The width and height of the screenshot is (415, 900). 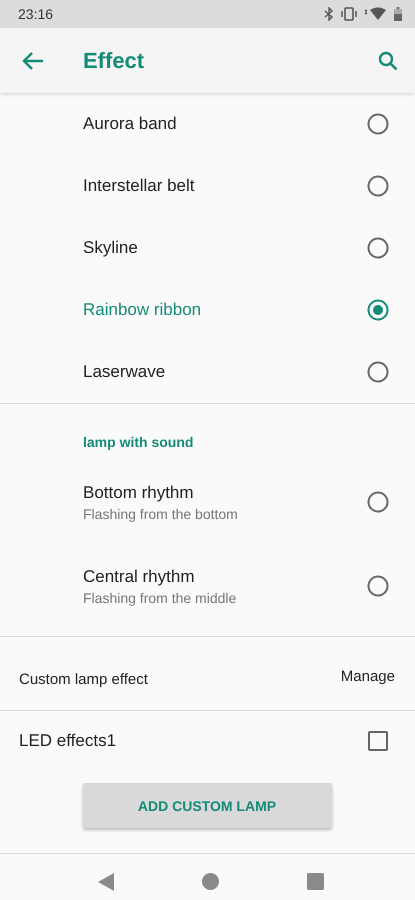 I want to click on effect-option-label: Bottom rhythm, so click(x=160, y=492).